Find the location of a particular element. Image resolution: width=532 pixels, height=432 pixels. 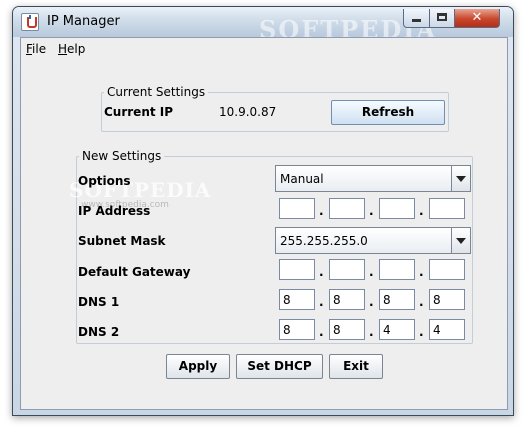

subnet-mask-dropdown: 255.255.255.0 is located at coordinates (373, 240).